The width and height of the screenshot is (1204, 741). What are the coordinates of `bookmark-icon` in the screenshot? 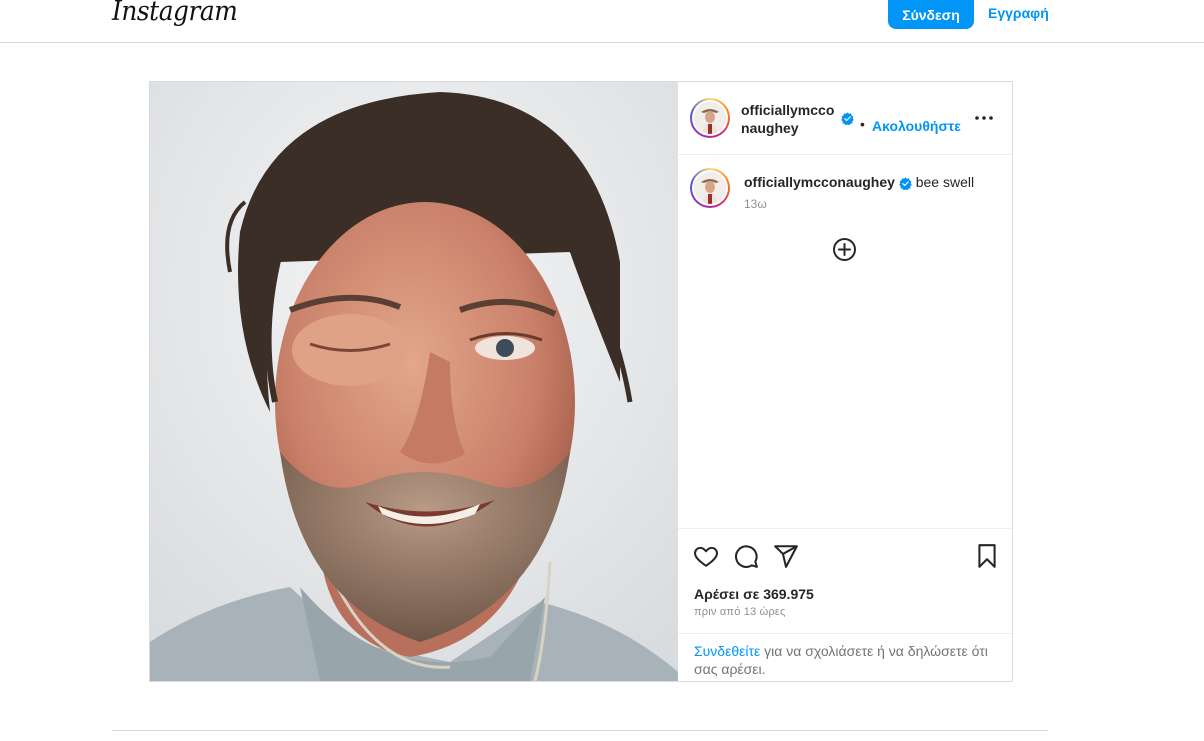 It's located at (987, 556).